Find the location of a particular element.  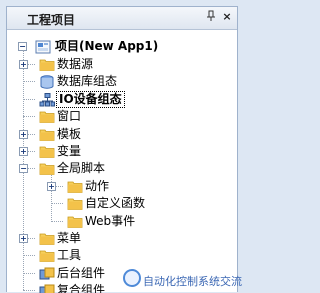

tree-item: + 变量 is located at coordinates (122, 151).